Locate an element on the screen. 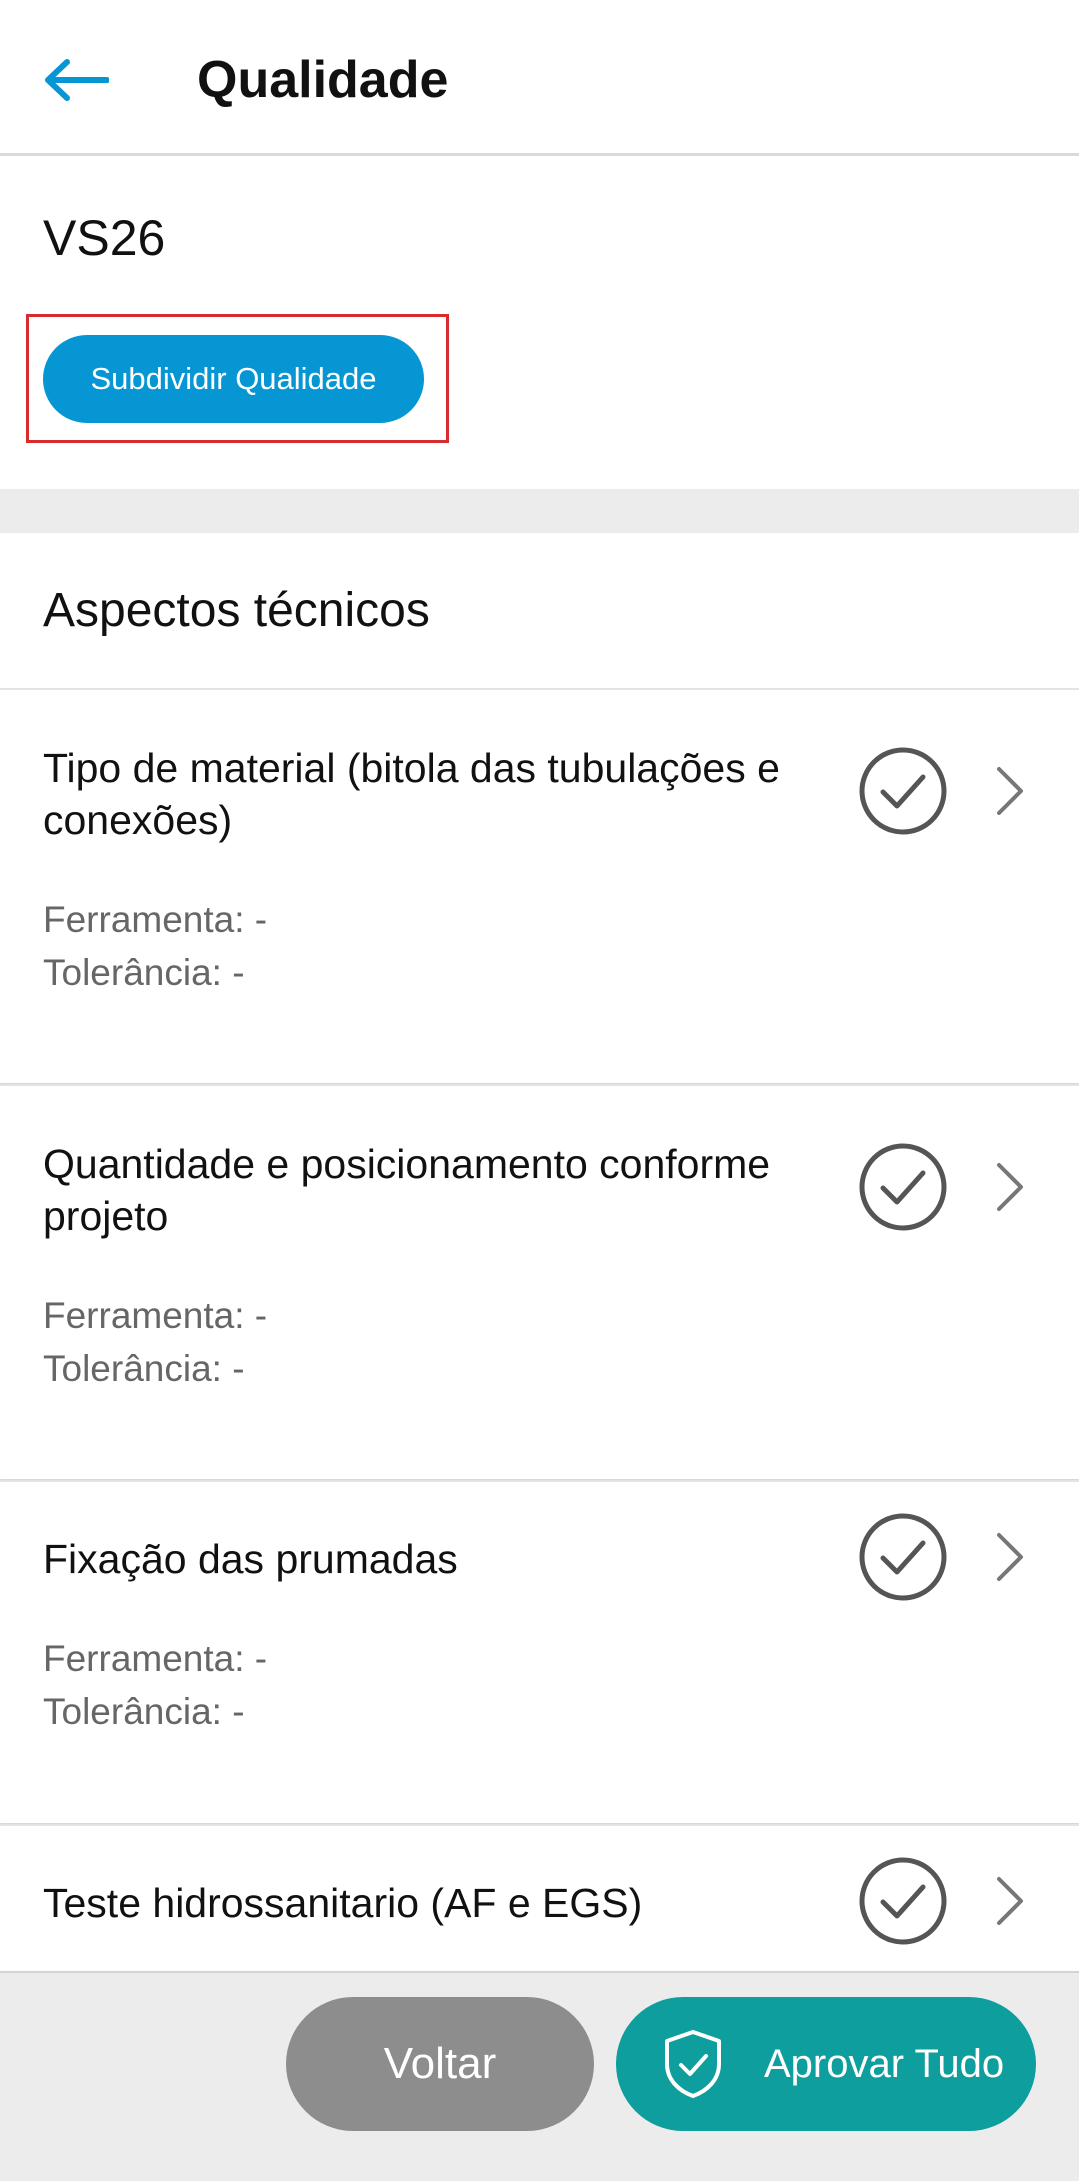  approve-all-button: Aprovar Tudo is located at coordinates (826, 2064).